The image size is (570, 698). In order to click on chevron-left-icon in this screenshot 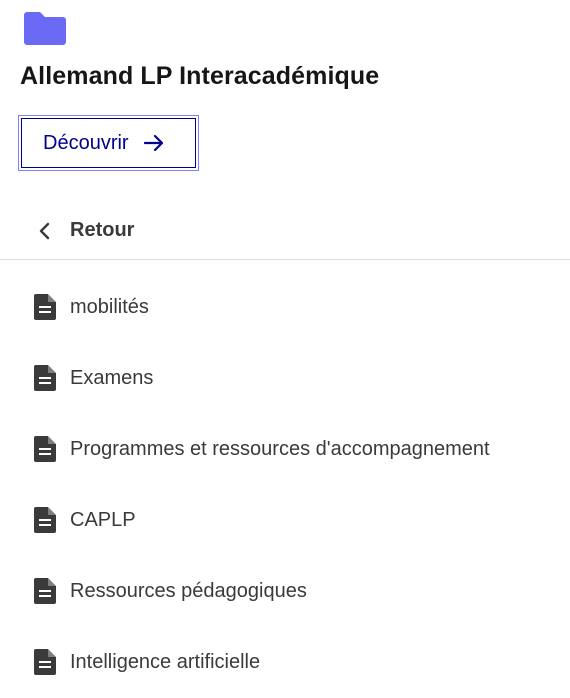, I will do `click(44, 231)`.